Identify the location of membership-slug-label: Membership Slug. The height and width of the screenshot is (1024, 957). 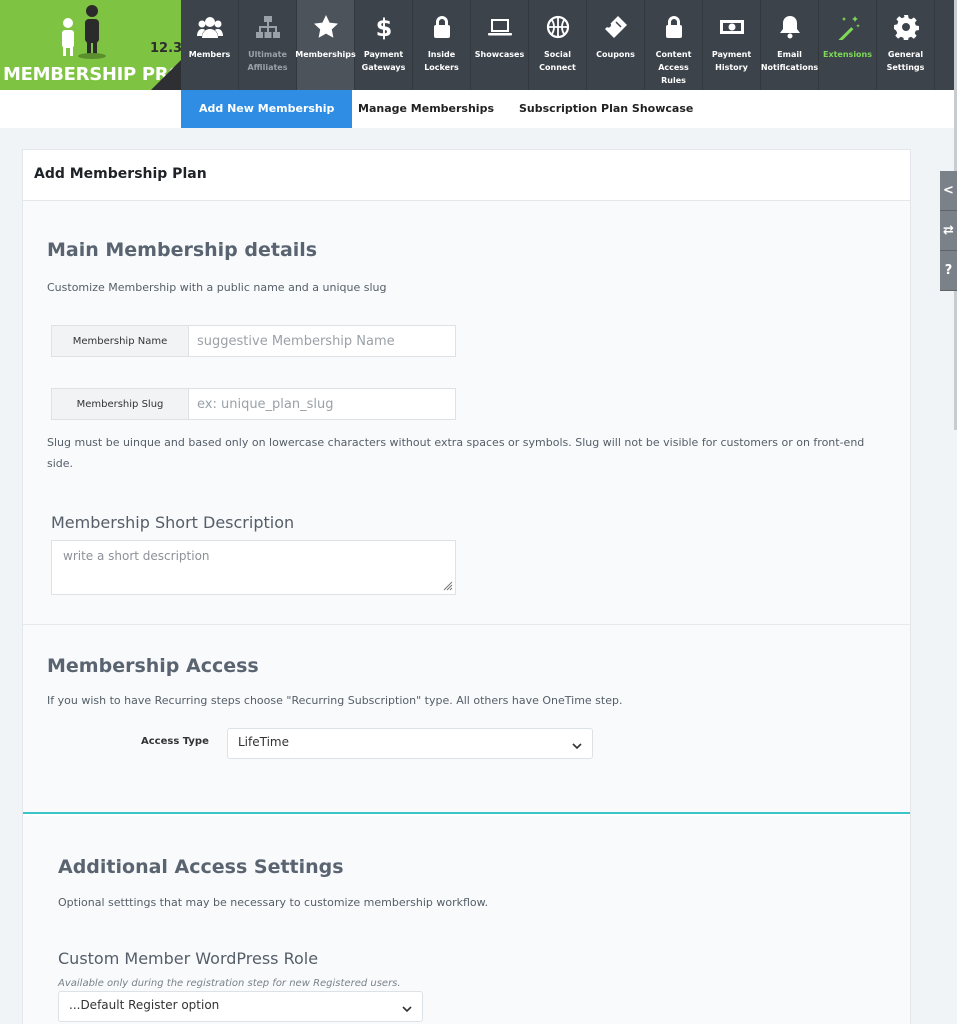
(120, 404).